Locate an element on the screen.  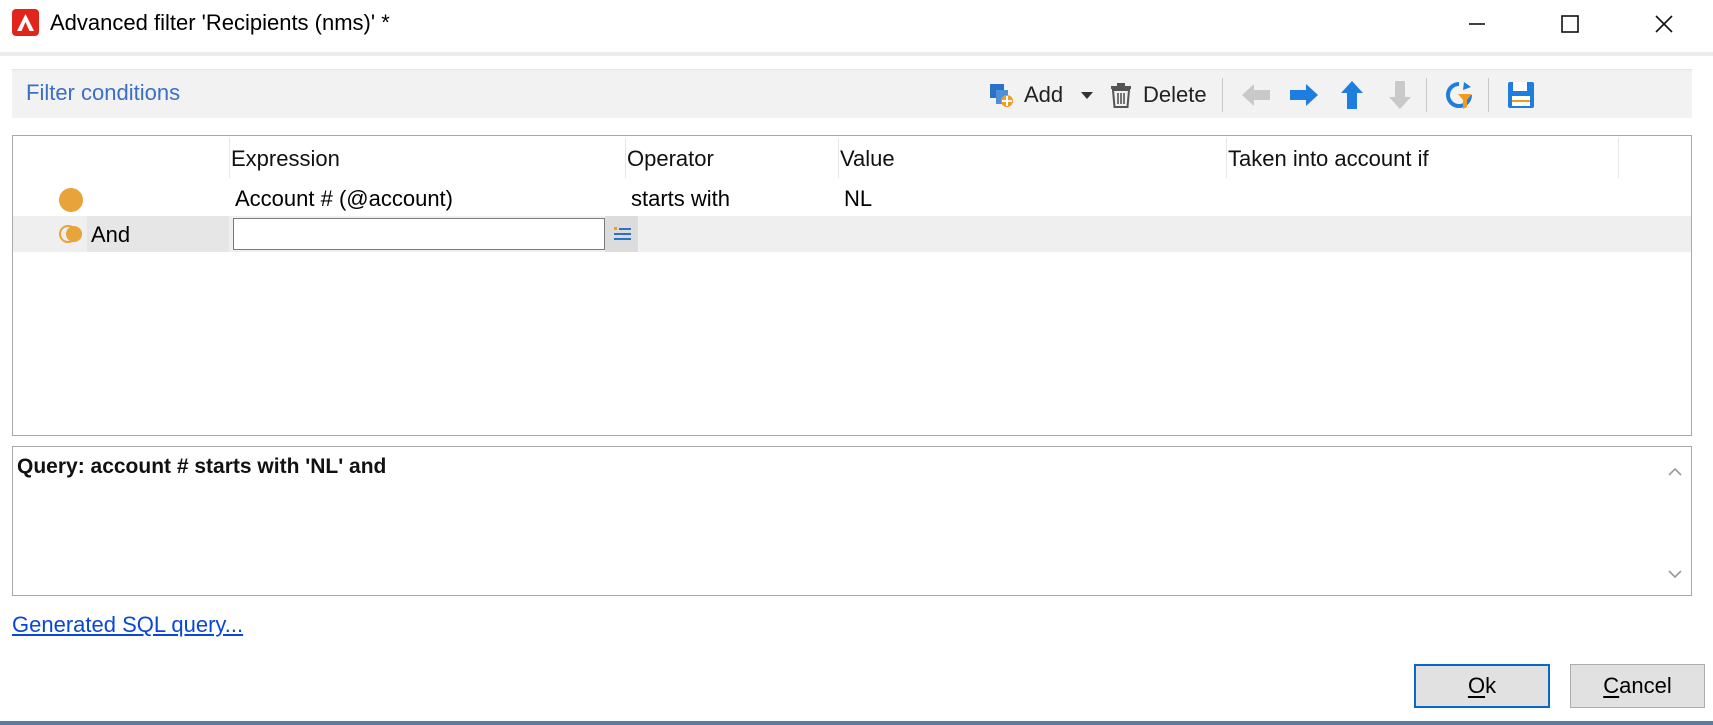
arrow-down-icon is located at coordinates (1400, 94).